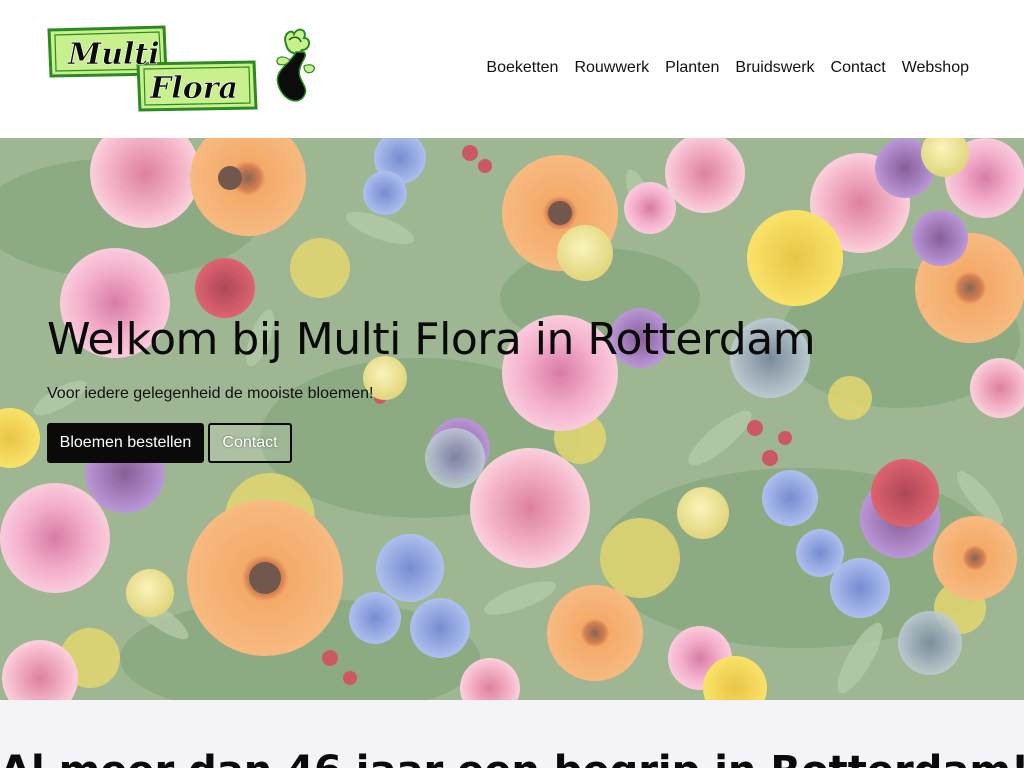 The height and width of the screenshot is (768, 1024). What do you see at coordinates (522, 68) in the screenshot?
I see `nav-link-boeketten: Boeketten` at bounding box center [522, 68].